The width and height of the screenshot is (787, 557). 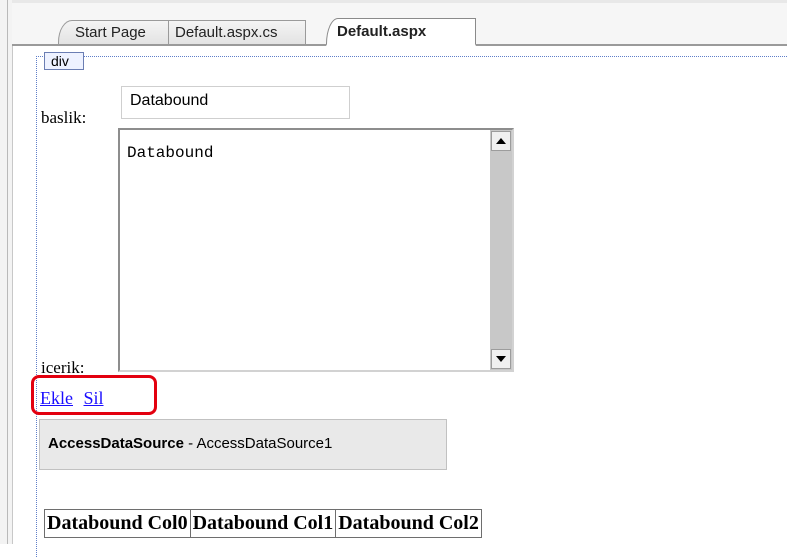 What do you see at coordinates (235, 102) in the screenshot?
I see `baslik-textbox: Databound` at bounding box center [235, 102].